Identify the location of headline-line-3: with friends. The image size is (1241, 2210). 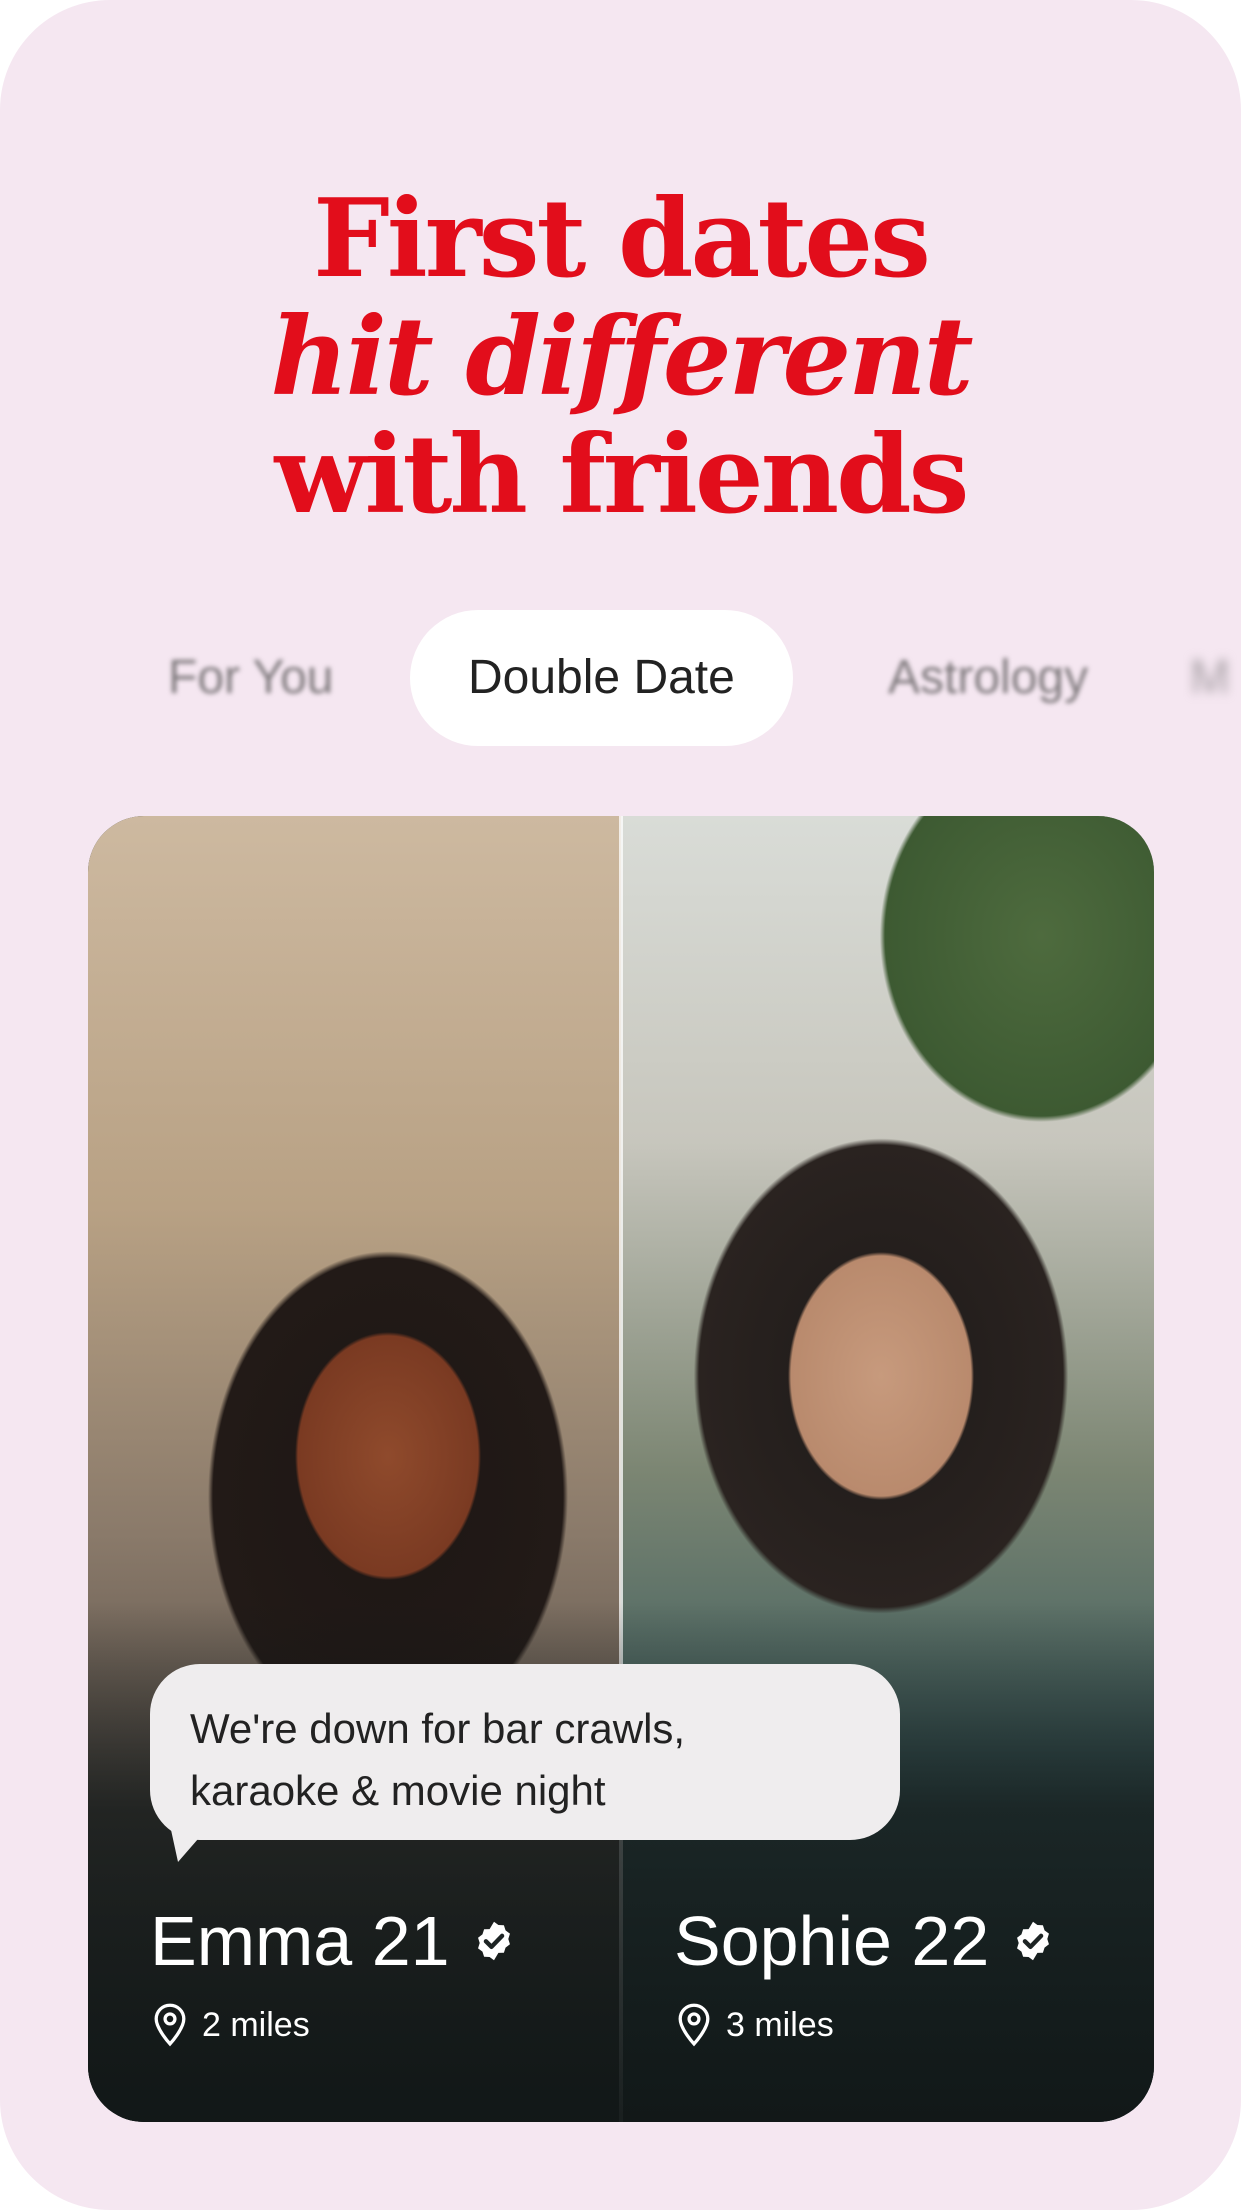
(622, 475).